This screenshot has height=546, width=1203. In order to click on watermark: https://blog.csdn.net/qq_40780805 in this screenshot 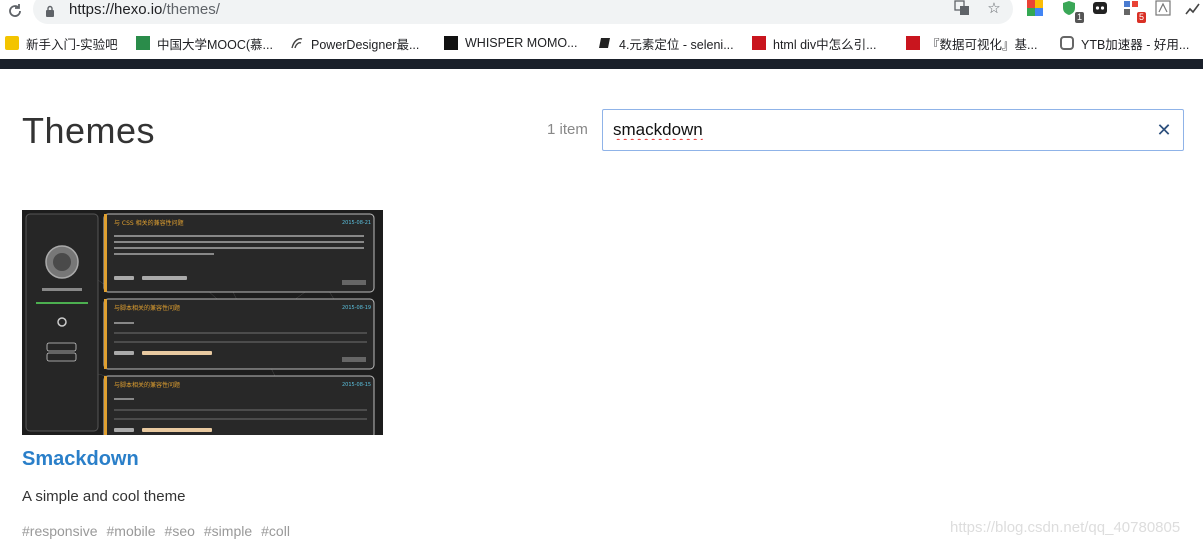, I will do `click(1065, 527)`.